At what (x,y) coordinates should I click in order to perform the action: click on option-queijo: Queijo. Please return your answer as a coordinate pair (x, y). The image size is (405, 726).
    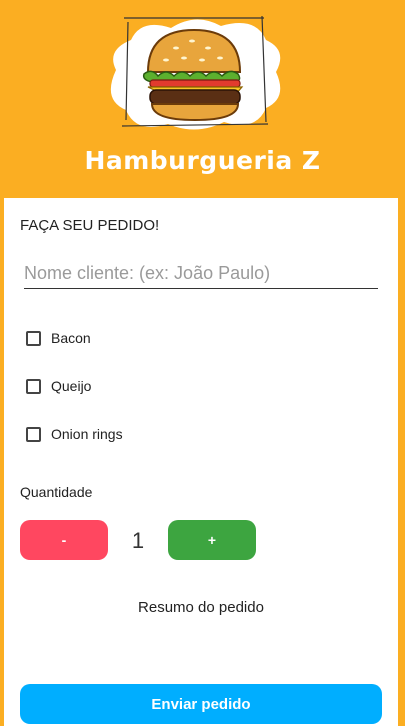
    Looking at the image, I should click on (58, 386).